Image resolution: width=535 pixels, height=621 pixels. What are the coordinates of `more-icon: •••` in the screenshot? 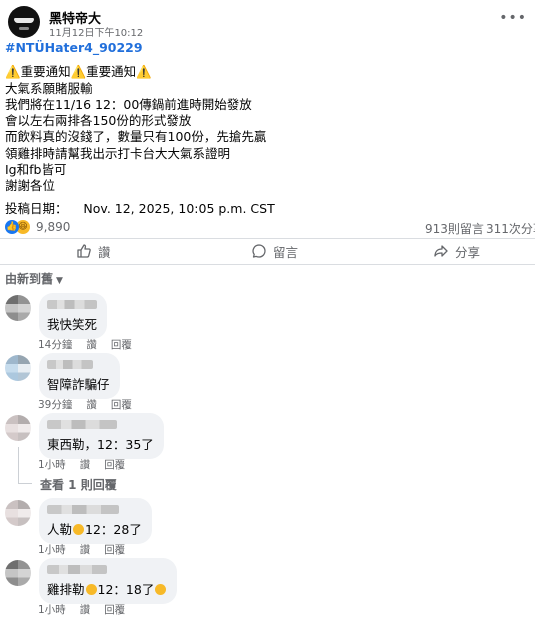 It's located at (513, 18).